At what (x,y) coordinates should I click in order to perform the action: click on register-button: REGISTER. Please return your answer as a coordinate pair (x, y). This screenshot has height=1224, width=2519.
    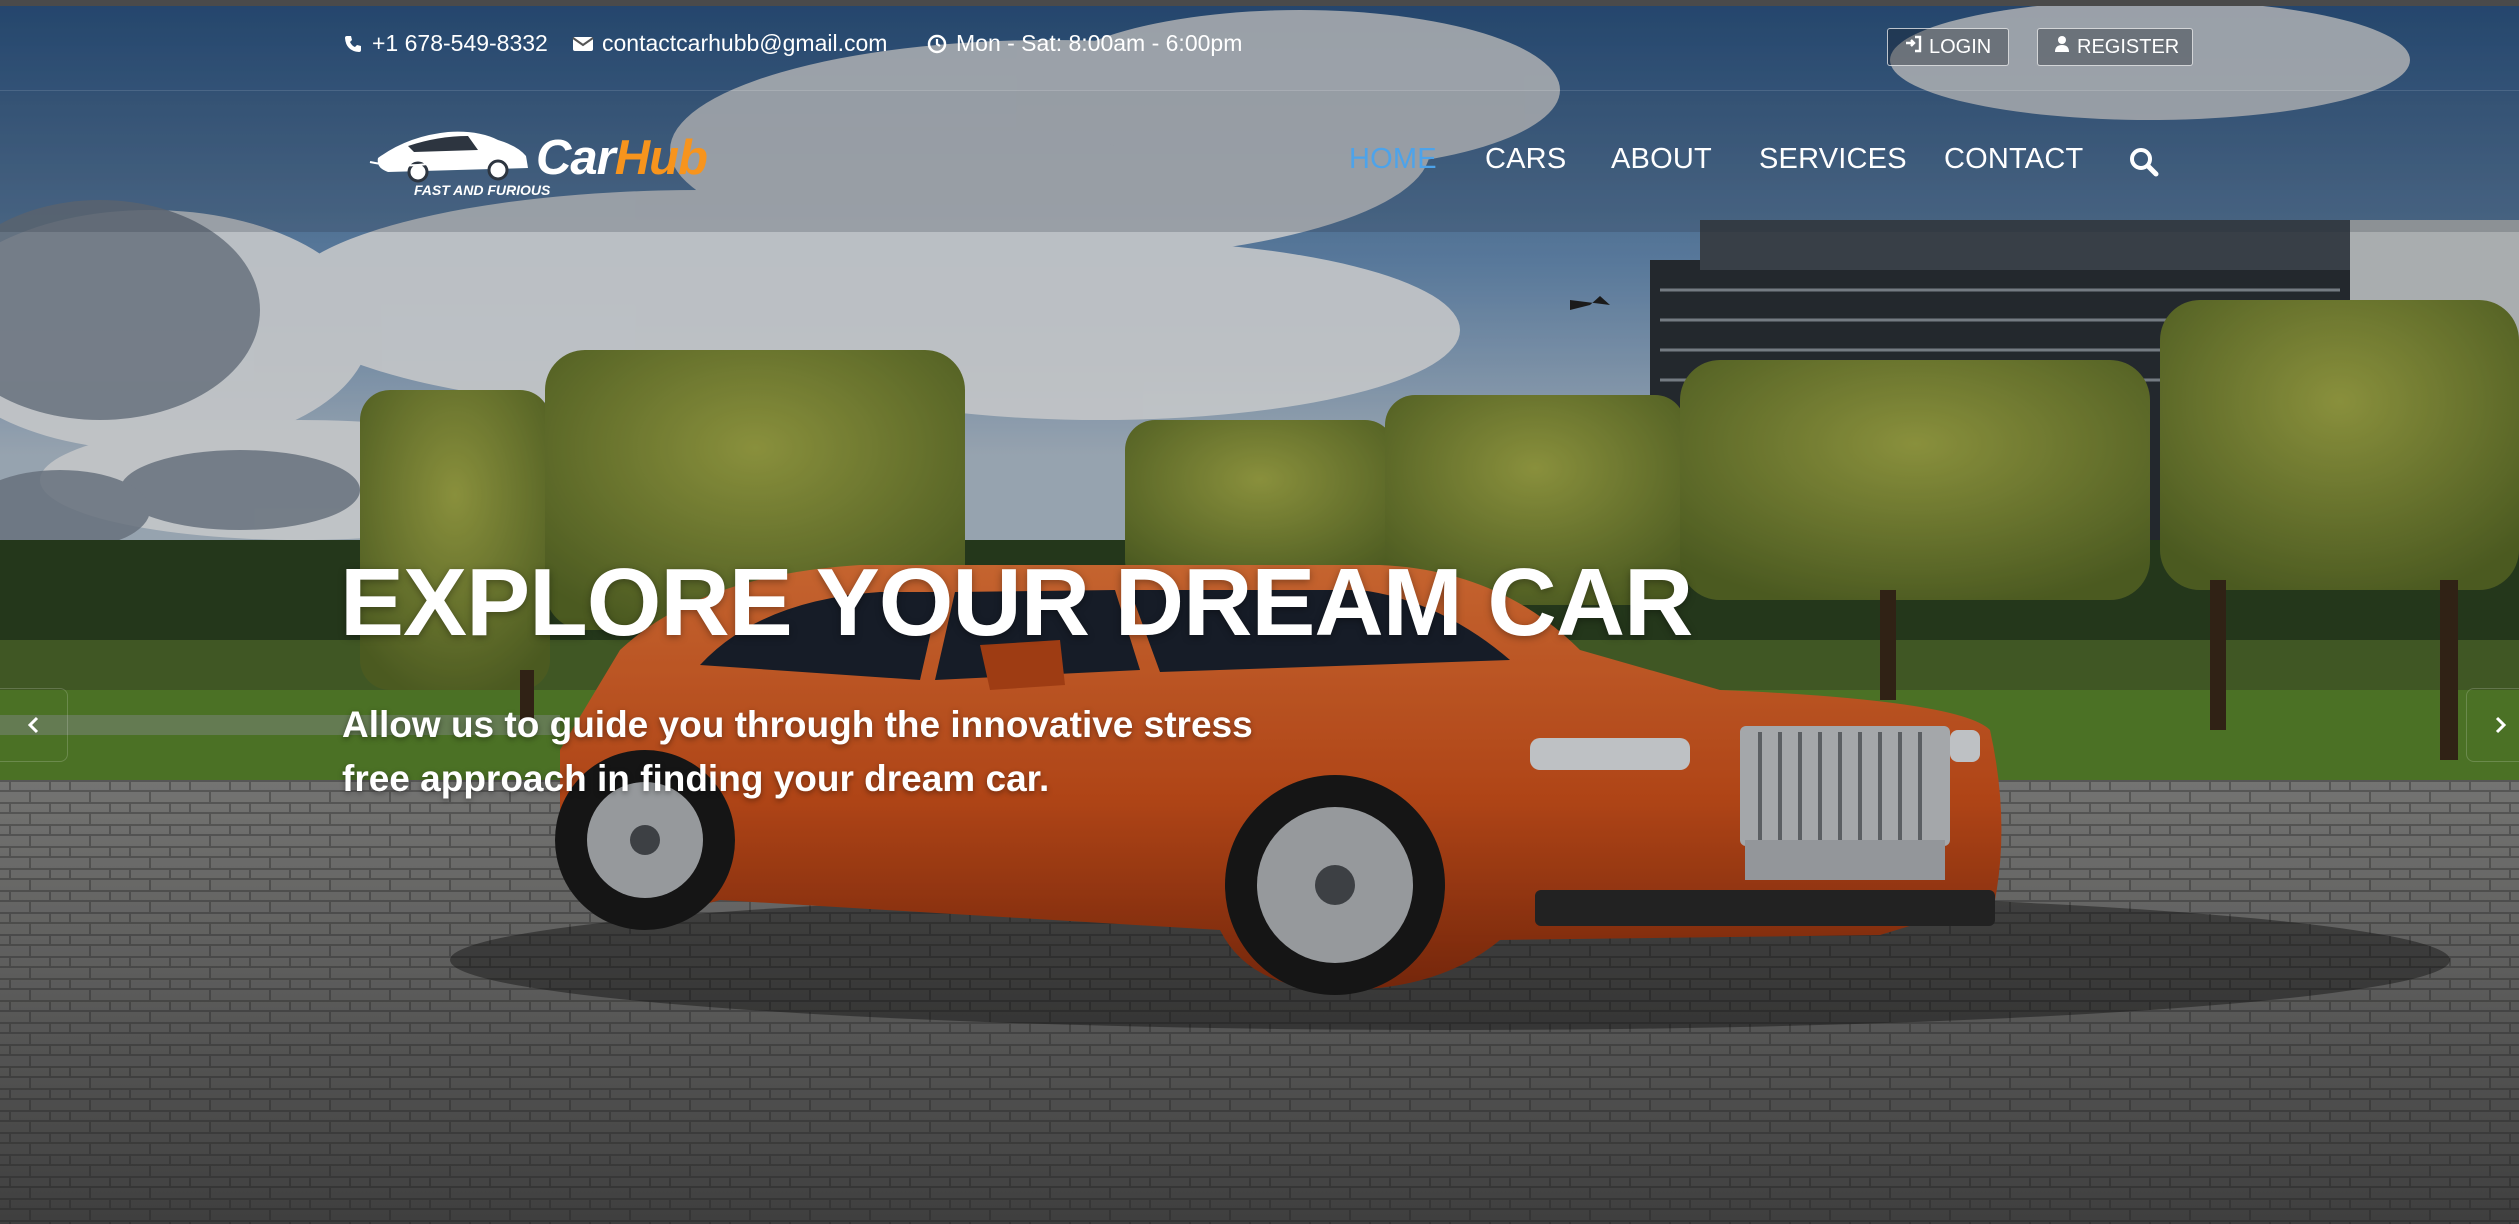
    Looking at the image, I should click on (2115, 47).